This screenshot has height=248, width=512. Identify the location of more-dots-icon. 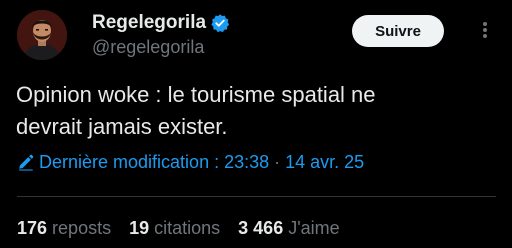
(485, 30).